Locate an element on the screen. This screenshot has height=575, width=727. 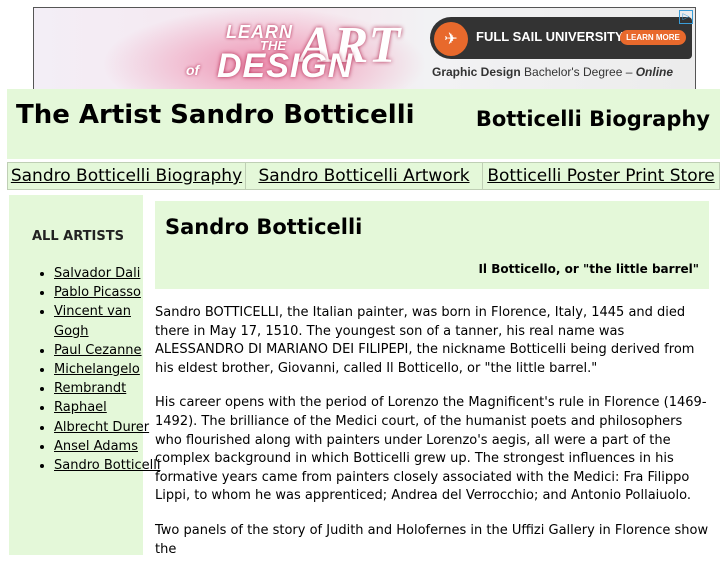
ad-learn-more-button: LEARN MORE is located at coordinates (653, 37).